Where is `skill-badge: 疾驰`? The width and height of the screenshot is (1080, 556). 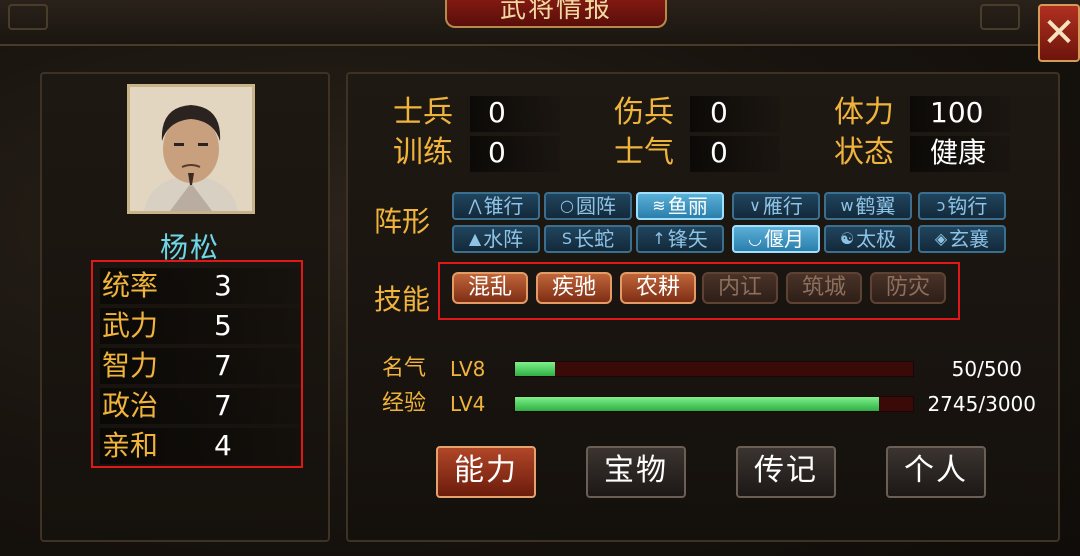 skill-badge: 疾驰 is located at coordinates (574, 288).